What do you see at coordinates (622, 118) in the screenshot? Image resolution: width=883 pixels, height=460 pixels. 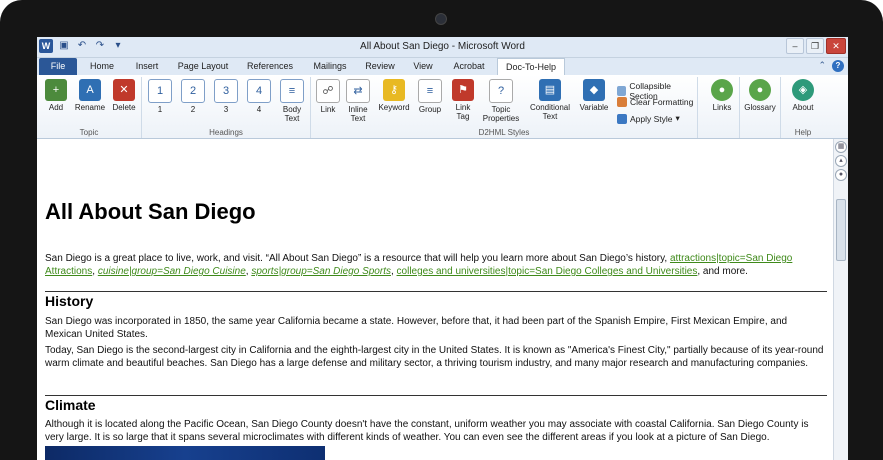 I see `apply-style-icon` at bounding box center [622, 118].